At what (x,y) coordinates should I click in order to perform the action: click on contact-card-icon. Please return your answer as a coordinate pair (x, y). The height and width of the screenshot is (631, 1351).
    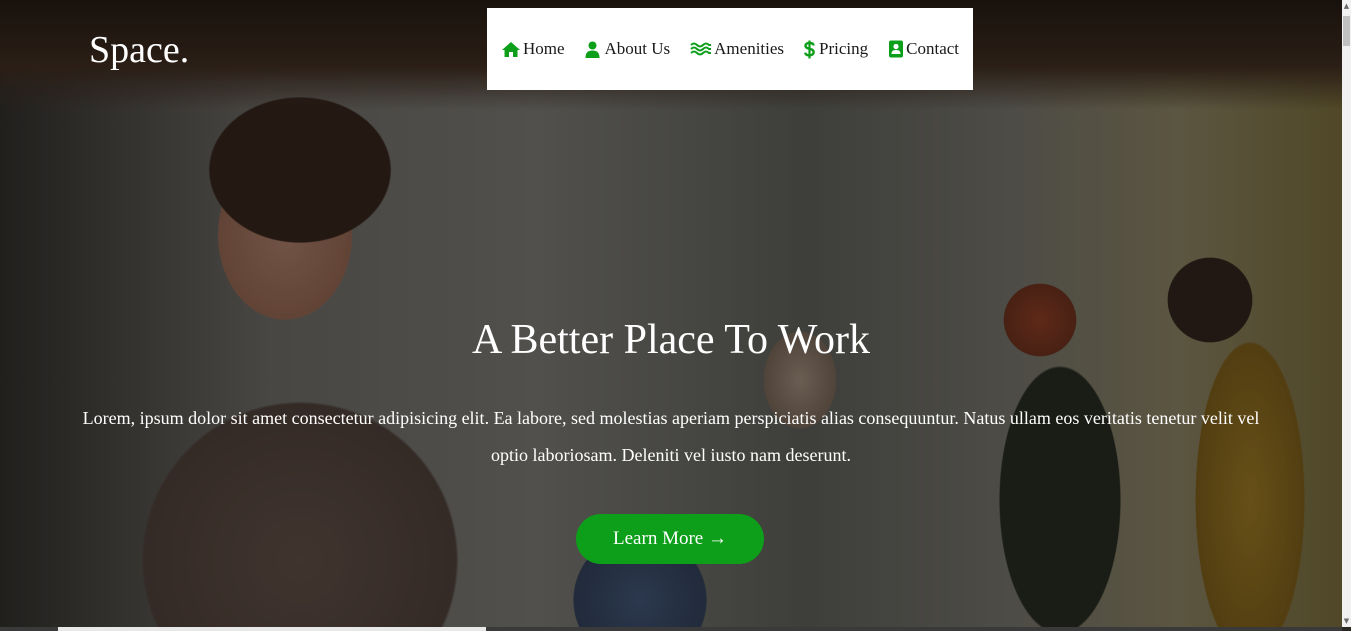
    Looking at the image, I should click on (896, 49).